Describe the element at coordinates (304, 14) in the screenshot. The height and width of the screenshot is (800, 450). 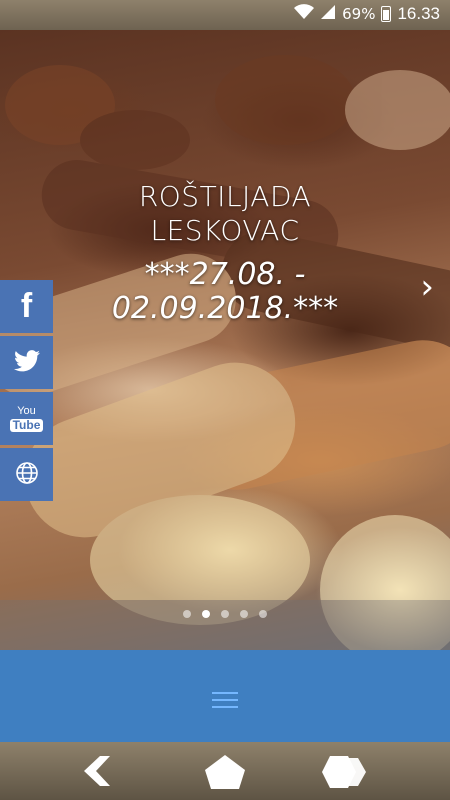
I see `wifi-icon` at that location.